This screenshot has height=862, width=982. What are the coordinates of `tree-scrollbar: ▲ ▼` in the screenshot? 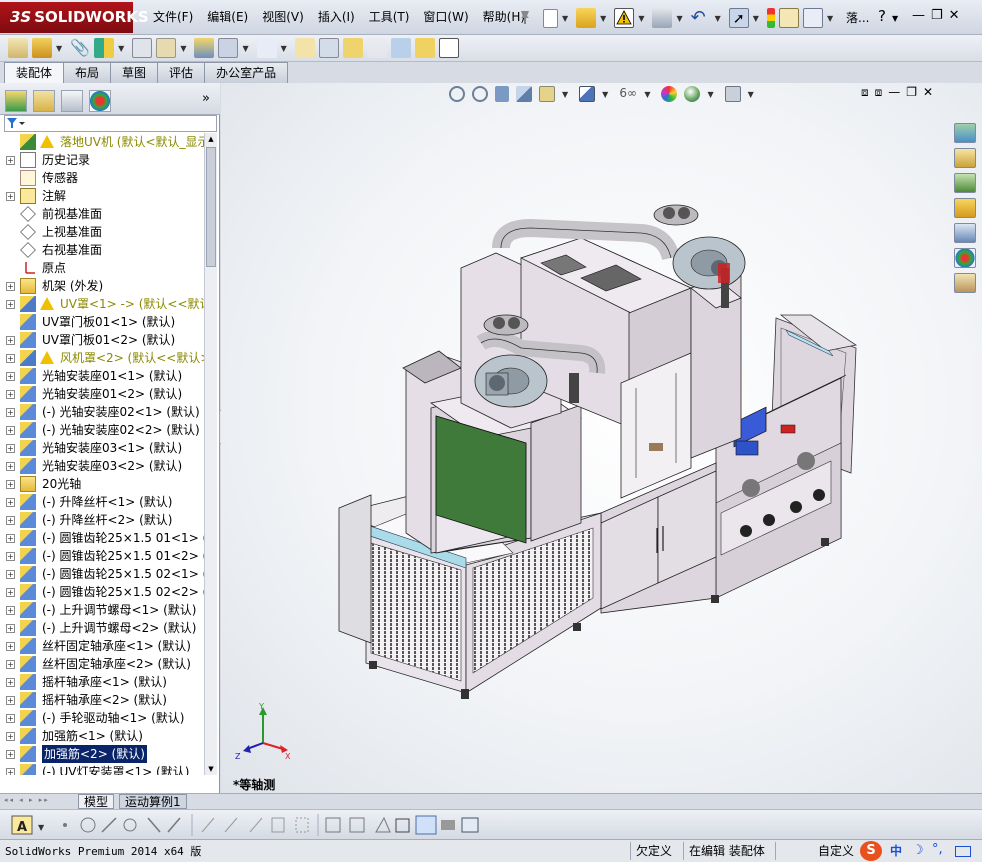 It's located at (210, 454).